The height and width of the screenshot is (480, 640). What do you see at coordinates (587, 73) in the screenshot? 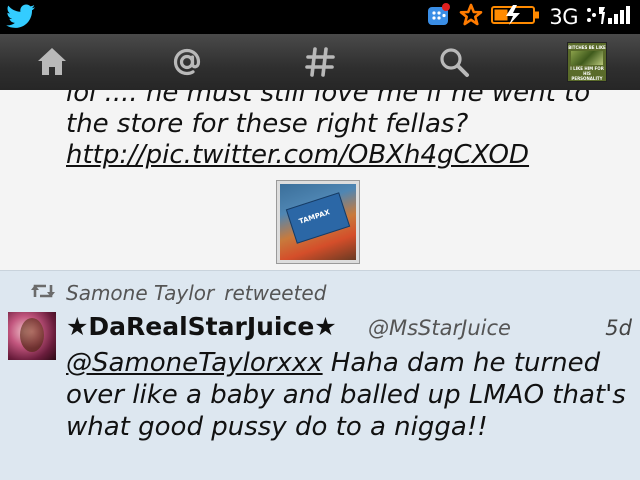
I see `avatar-bottom-text: I LIKE HIM FOR HIS PERSONALITY` at bounding box center [587, 73].